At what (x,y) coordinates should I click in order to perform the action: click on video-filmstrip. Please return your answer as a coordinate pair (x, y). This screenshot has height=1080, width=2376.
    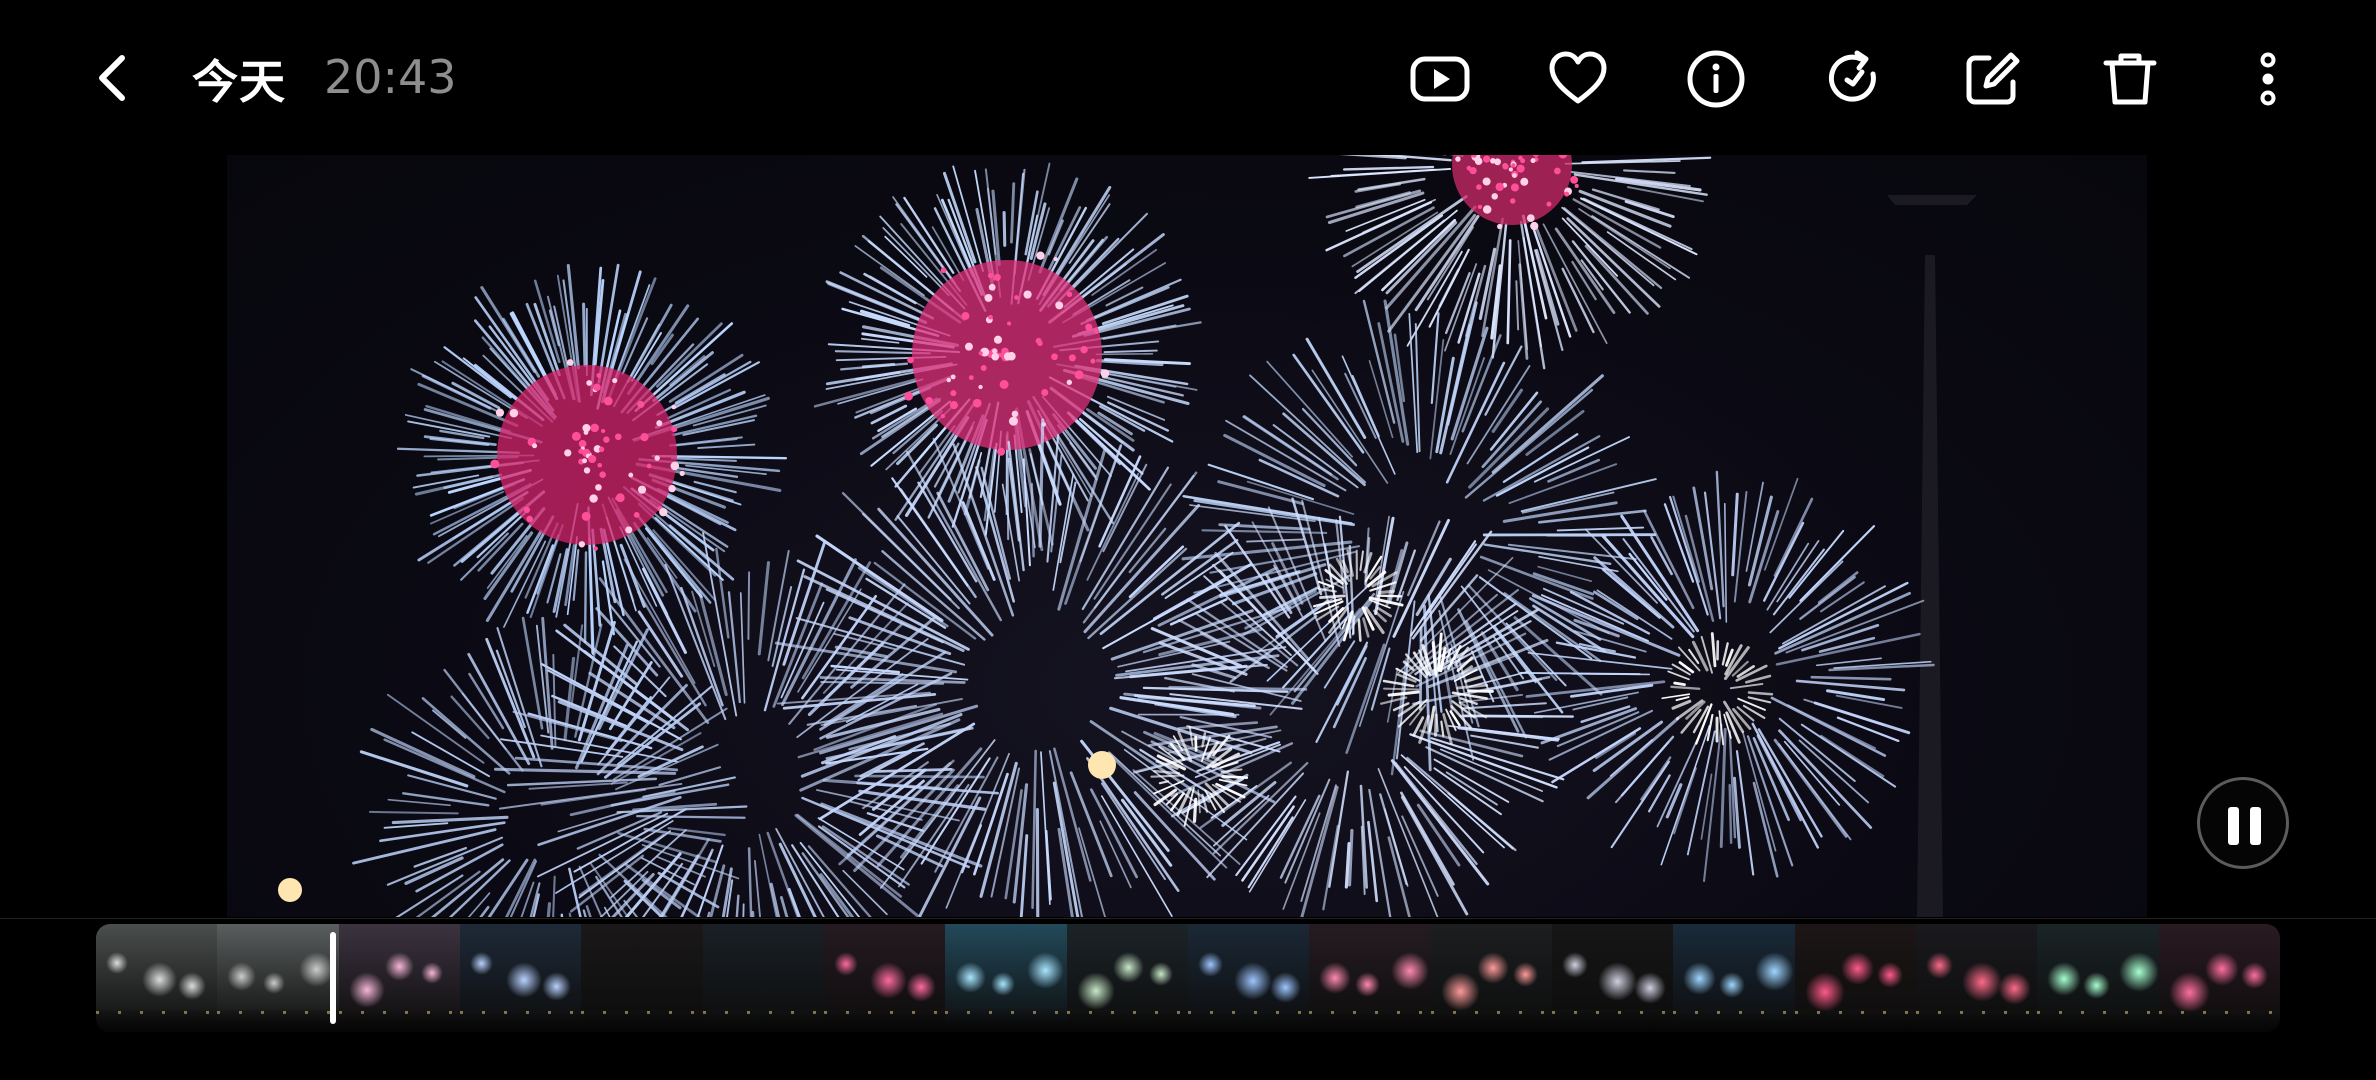
    Looking at the image, I should click on (1188, 978).